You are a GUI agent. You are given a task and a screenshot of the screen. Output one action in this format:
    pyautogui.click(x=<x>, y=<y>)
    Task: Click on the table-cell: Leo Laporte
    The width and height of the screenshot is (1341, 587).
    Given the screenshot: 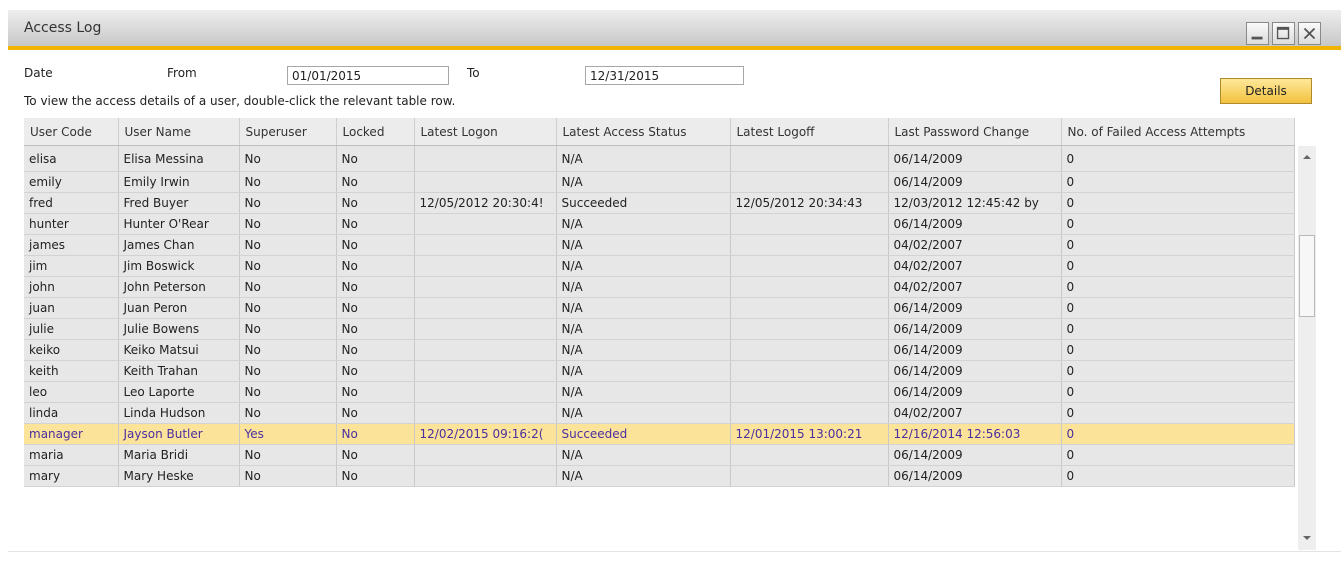 What is the action you would take?
    pyautogui.click(x=179, y=392)
    